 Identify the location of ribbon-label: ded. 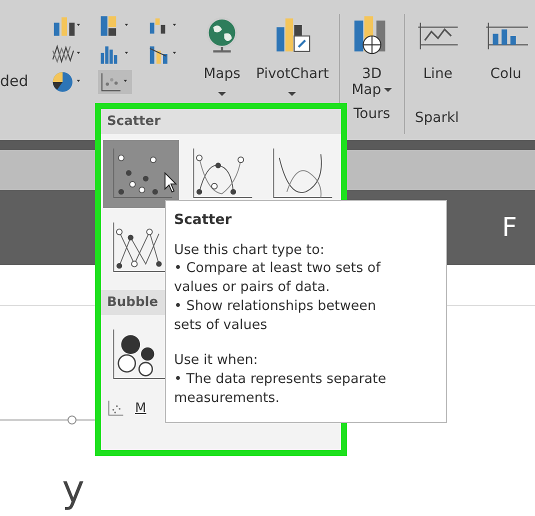
(15, 81).